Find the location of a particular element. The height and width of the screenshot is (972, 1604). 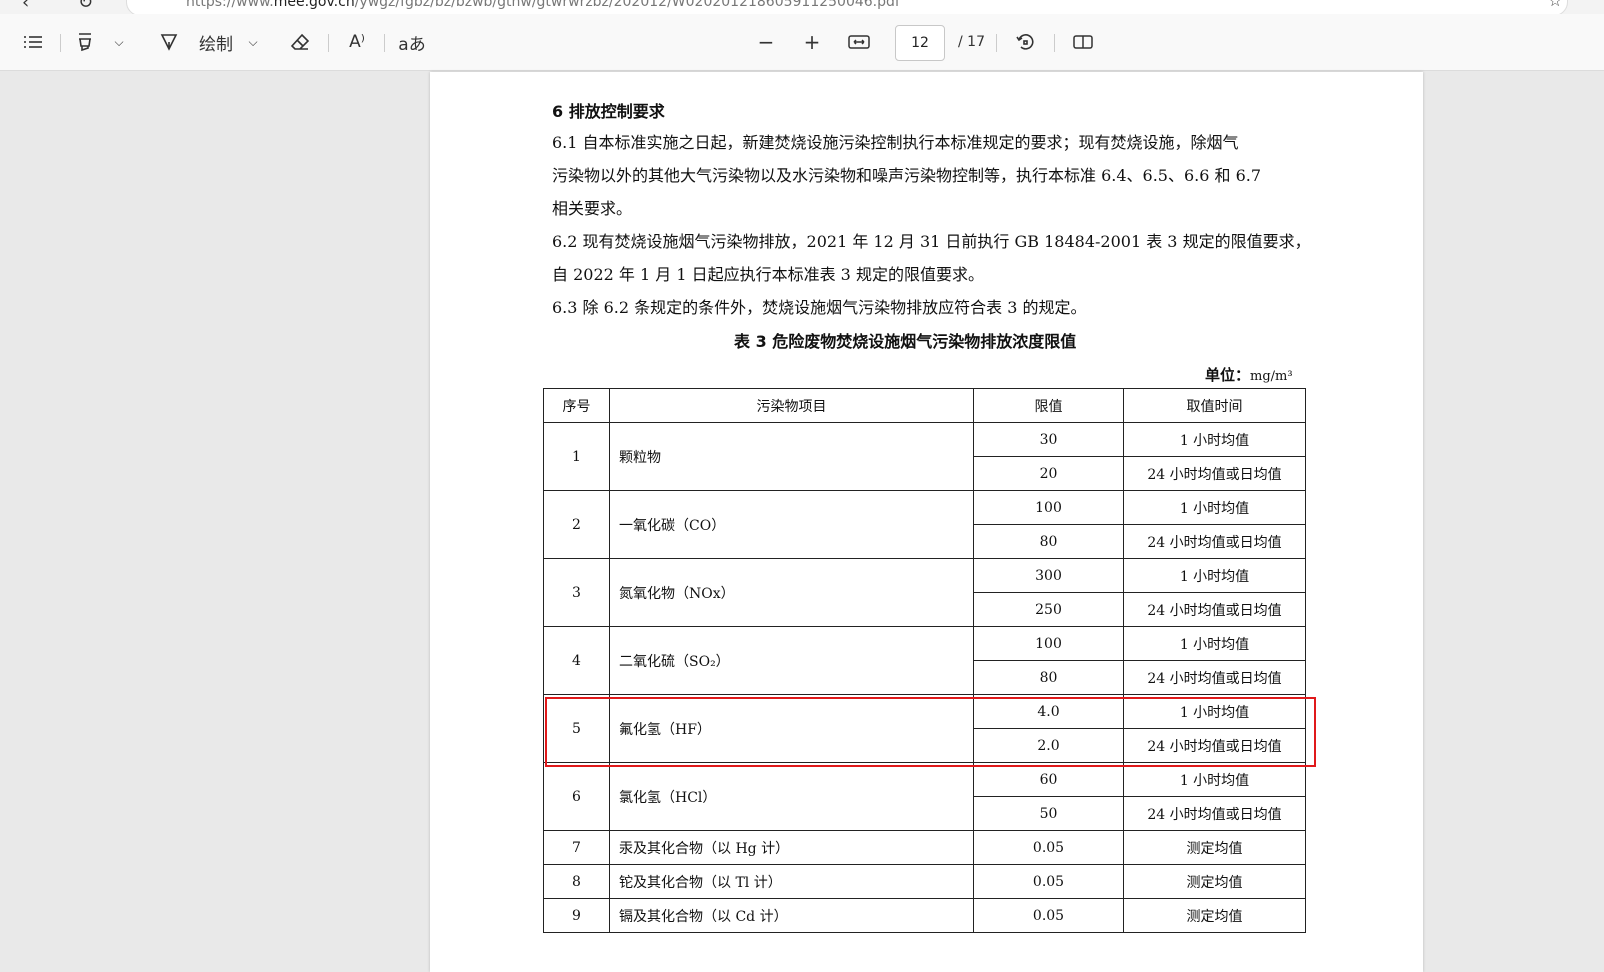

table-row: 2 一氧化碳（CO） 100 1 小时均值 is located at coordinates (924, 524).